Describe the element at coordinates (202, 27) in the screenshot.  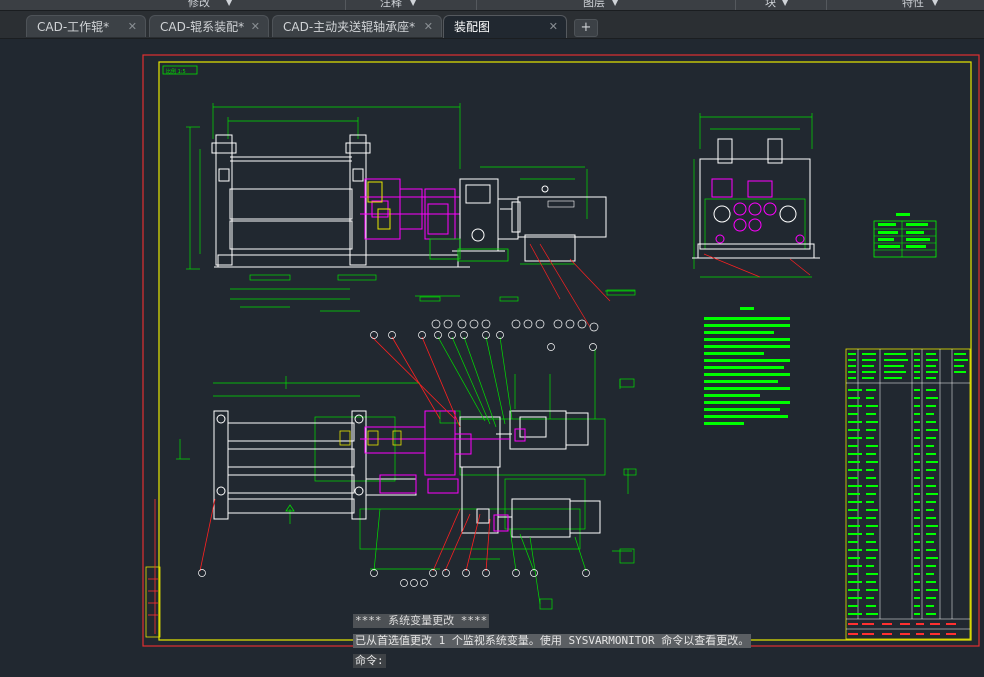
I see `tab-label: CAD-辊系装配*` at that location.